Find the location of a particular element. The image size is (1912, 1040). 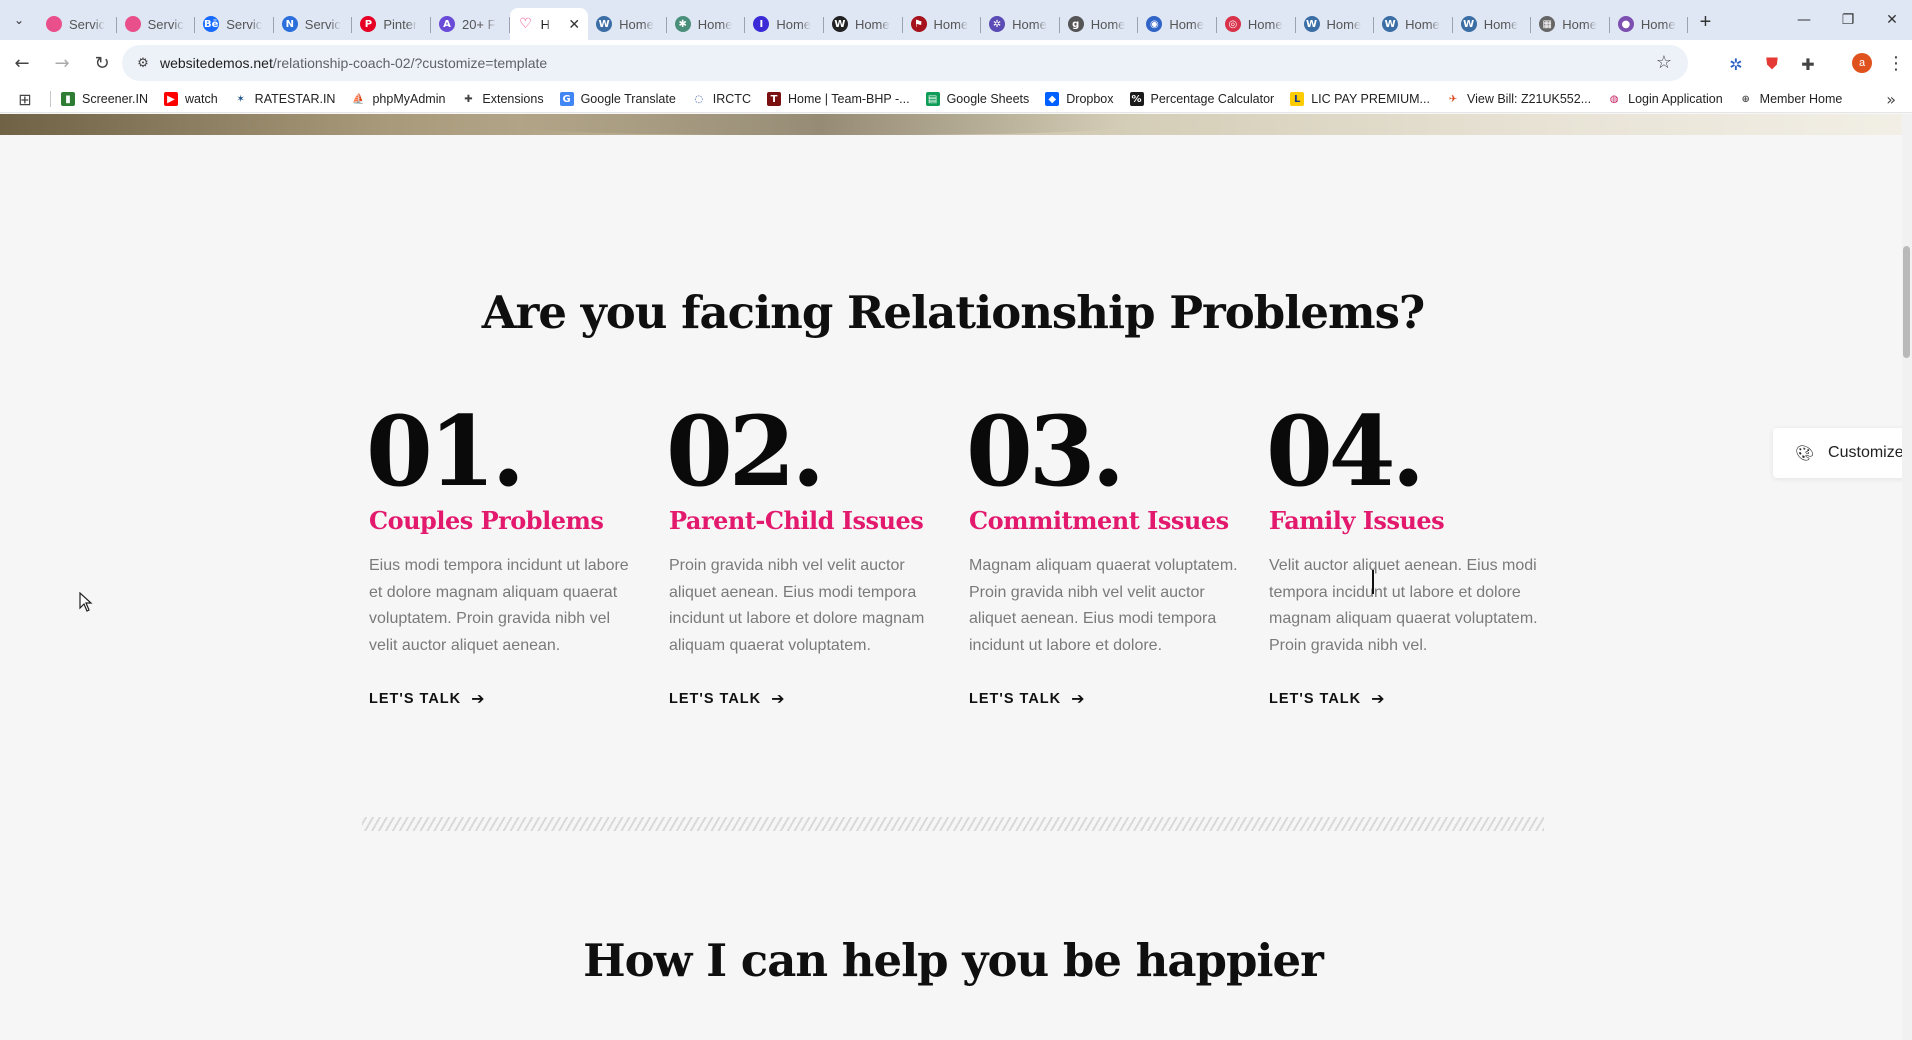

browser-menu-icon: ⋮ is located at coordinates (1896, 63).